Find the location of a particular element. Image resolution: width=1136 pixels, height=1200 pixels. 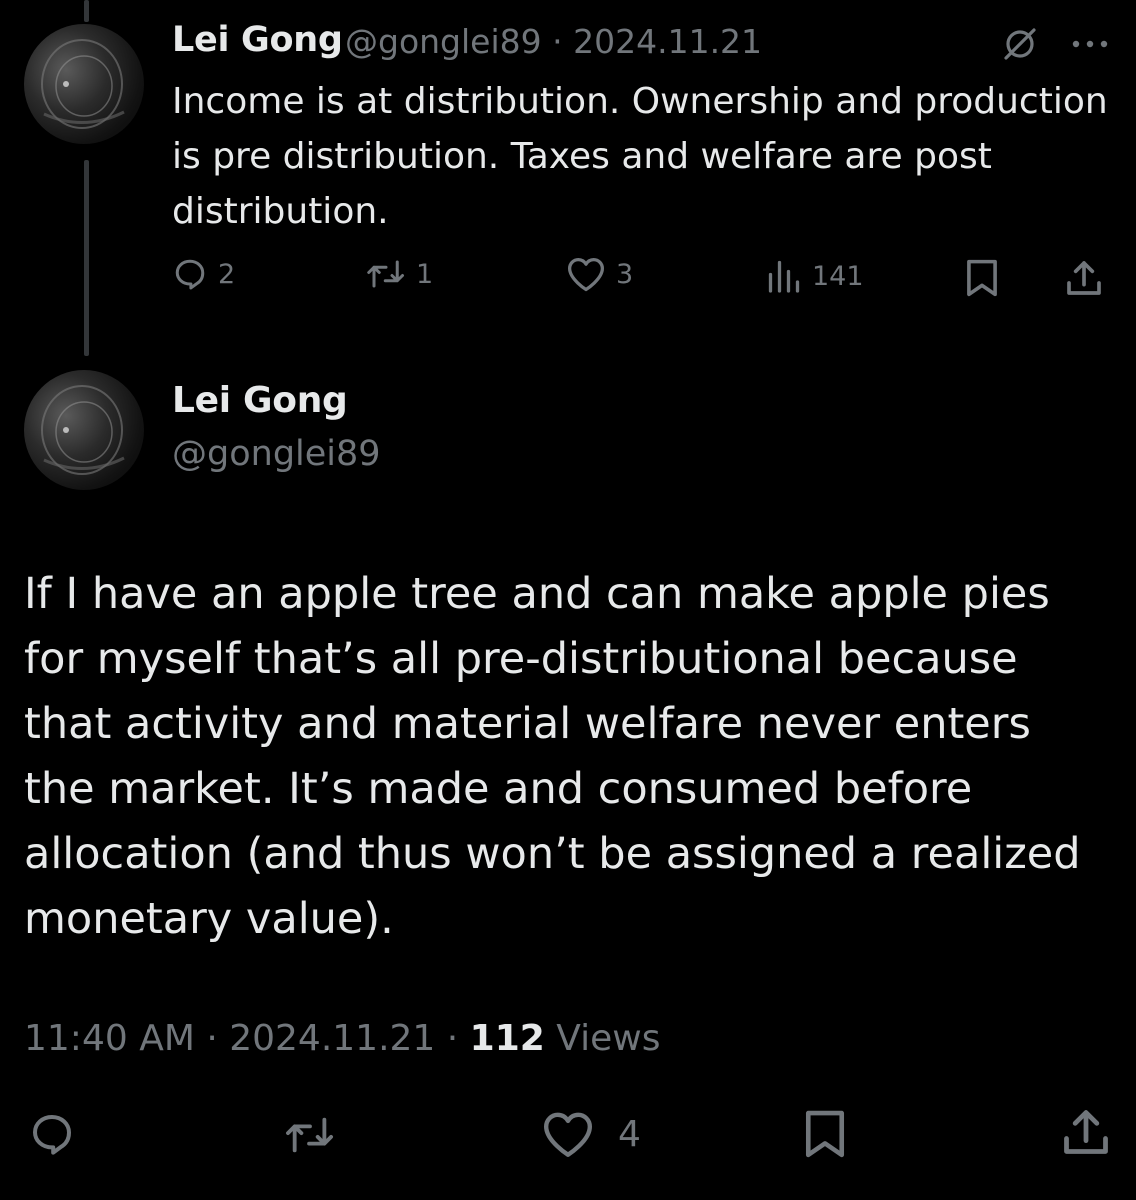

views-icon is located at coordinates (784, 276).